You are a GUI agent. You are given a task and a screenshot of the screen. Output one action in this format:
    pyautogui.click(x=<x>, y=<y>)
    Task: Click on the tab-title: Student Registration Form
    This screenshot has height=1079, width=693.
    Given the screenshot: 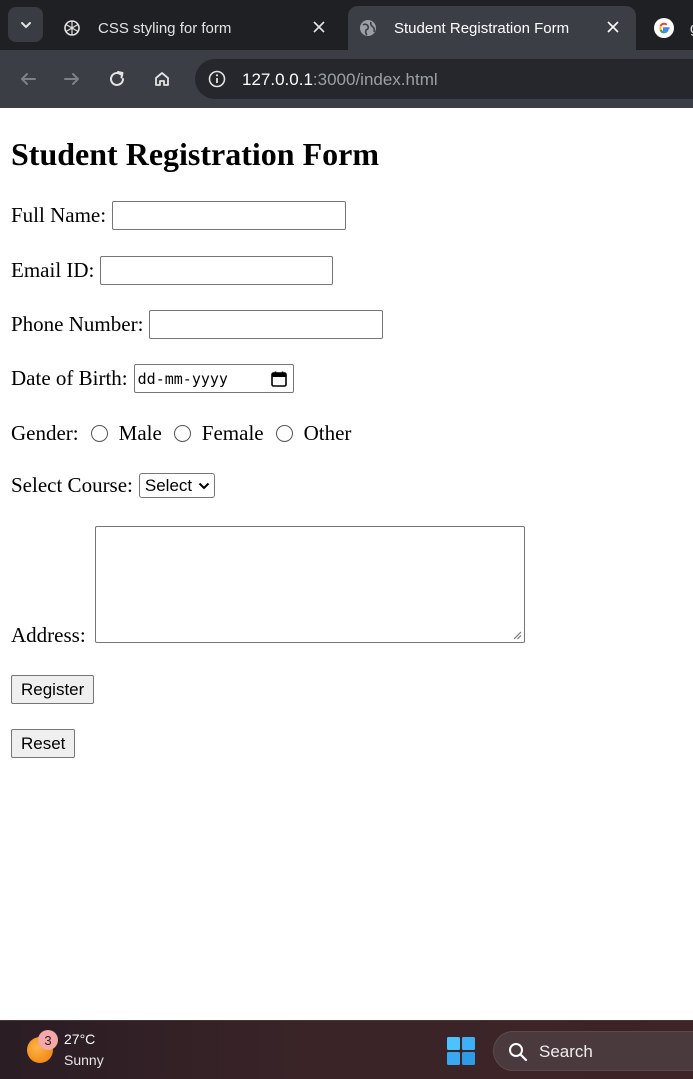 What is the action you would take?
    pyautogui.click(x=482, y=28)
    